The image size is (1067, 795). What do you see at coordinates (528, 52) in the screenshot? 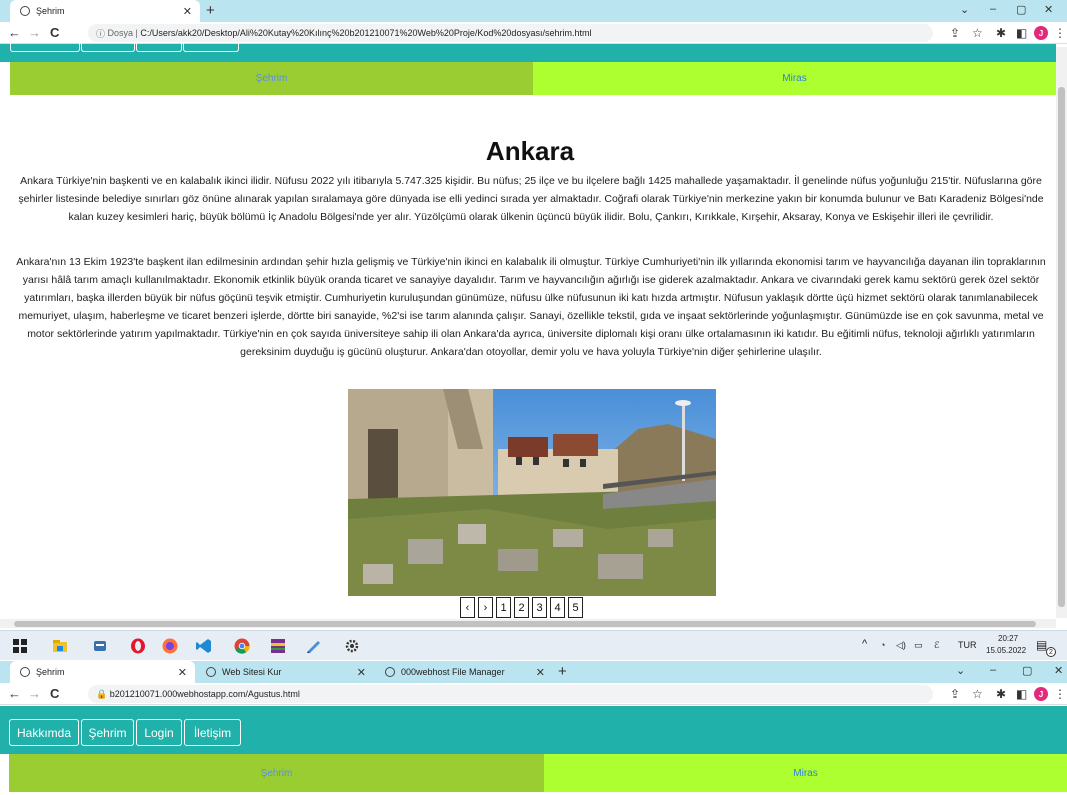
I see `top-page-navbar` at bounding box center [528, 52].